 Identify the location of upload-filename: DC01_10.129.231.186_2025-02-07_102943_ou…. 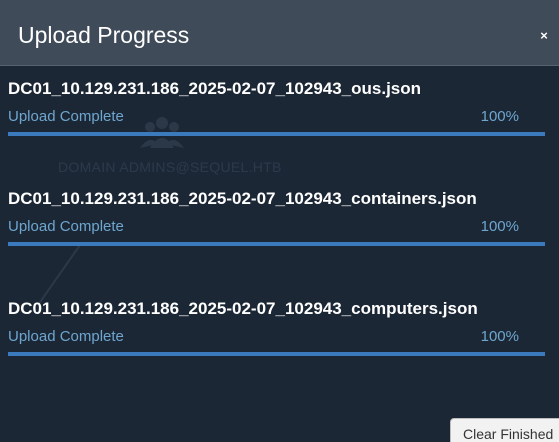
(215, 88).